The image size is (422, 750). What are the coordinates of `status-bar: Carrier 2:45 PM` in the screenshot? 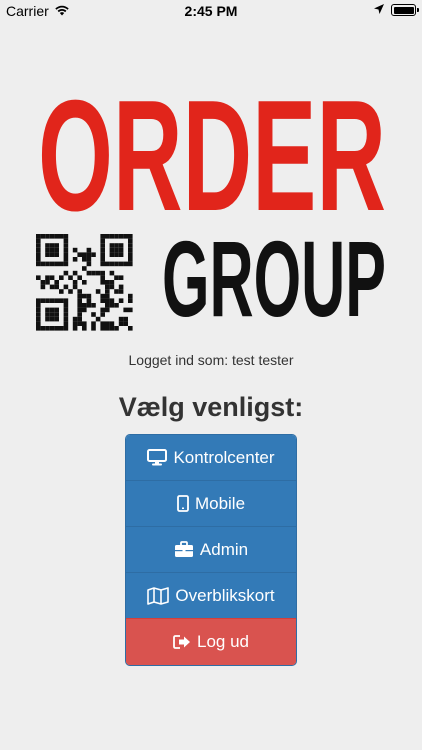 It's located at (211, 11).